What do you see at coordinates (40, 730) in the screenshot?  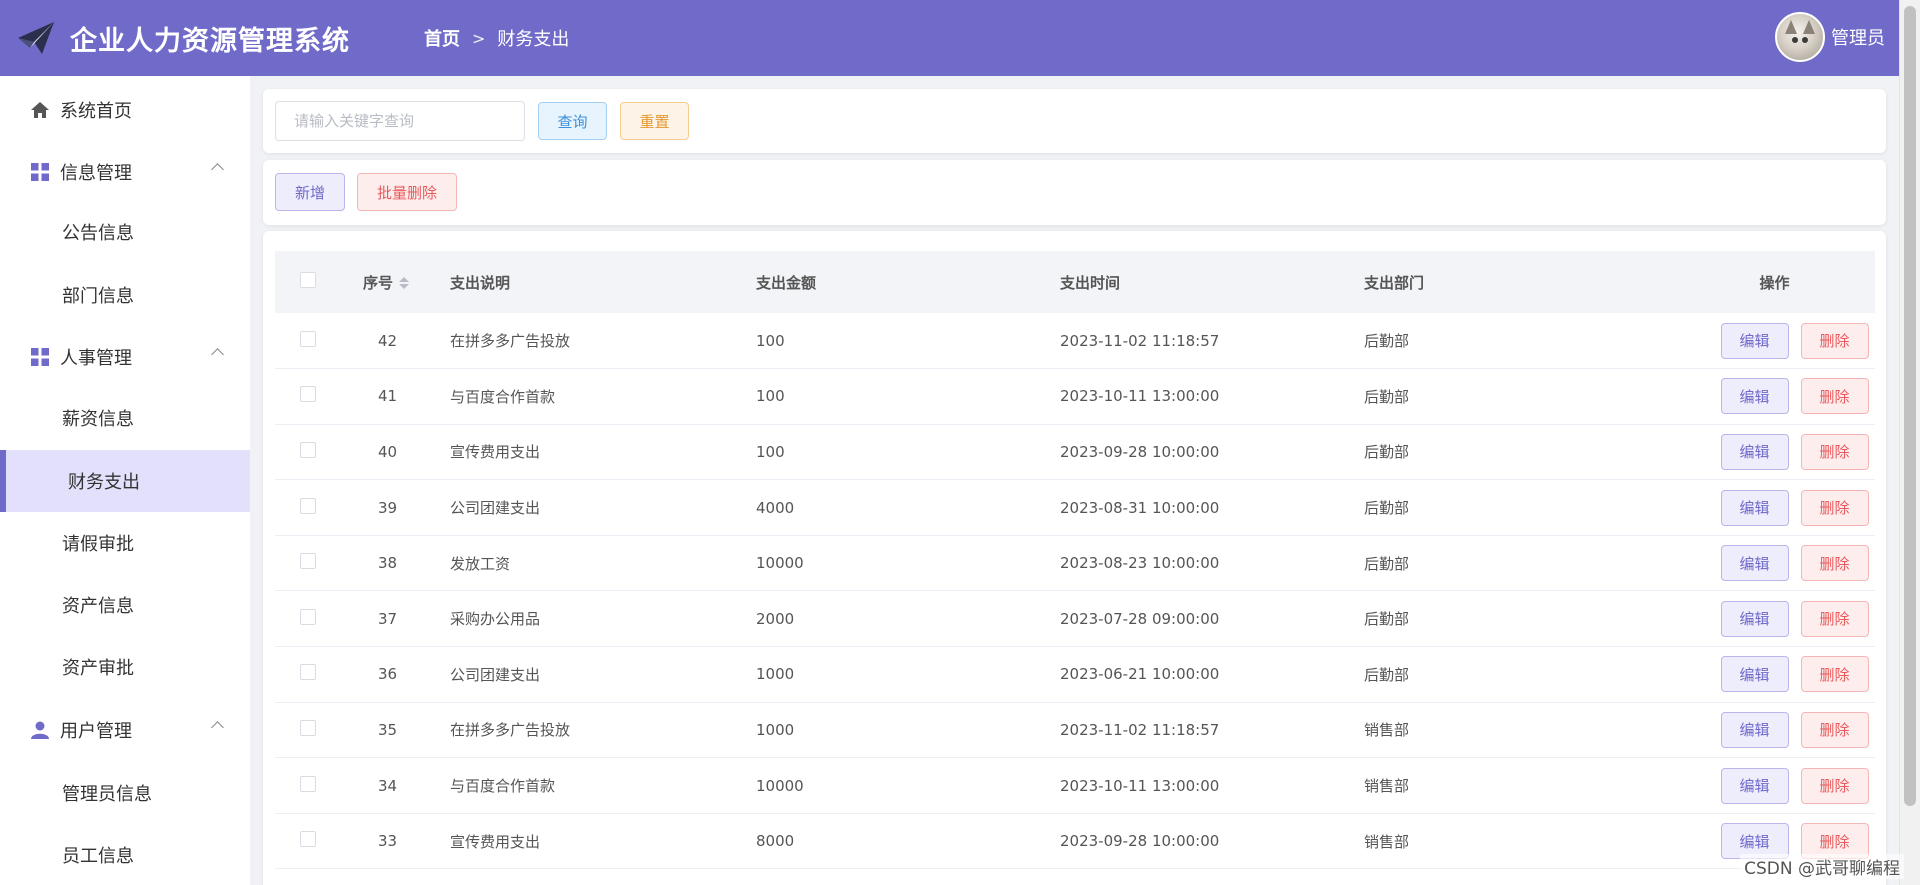 I see `user-icon` at bounding box center [40, 730].